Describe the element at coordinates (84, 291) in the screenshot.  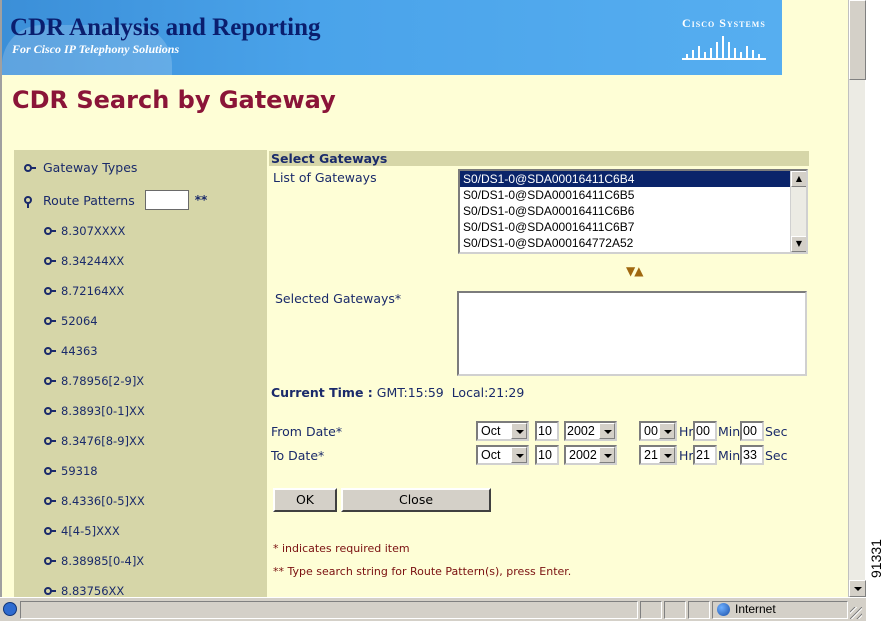
I see `route-pattern-item: 8.72164XX` at that location.